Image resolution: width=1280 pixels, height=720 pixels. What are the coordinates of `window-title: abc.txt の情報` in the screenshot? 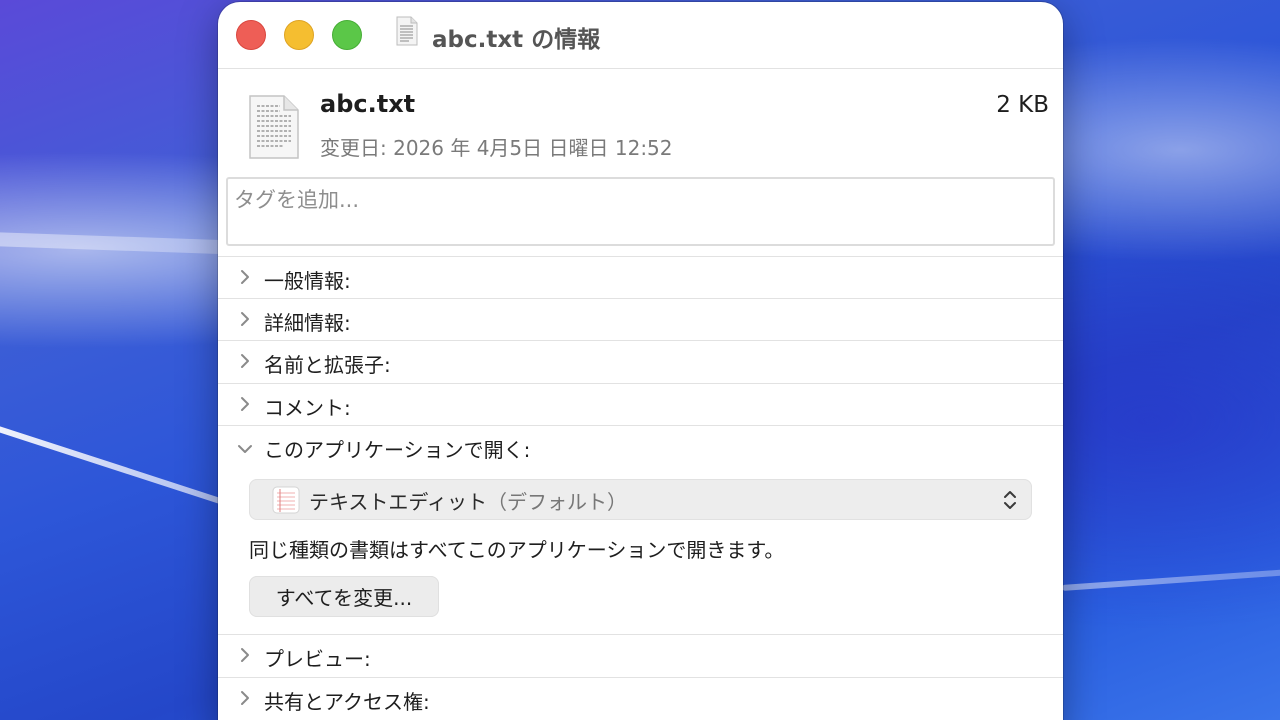 It's located at (516, 40).